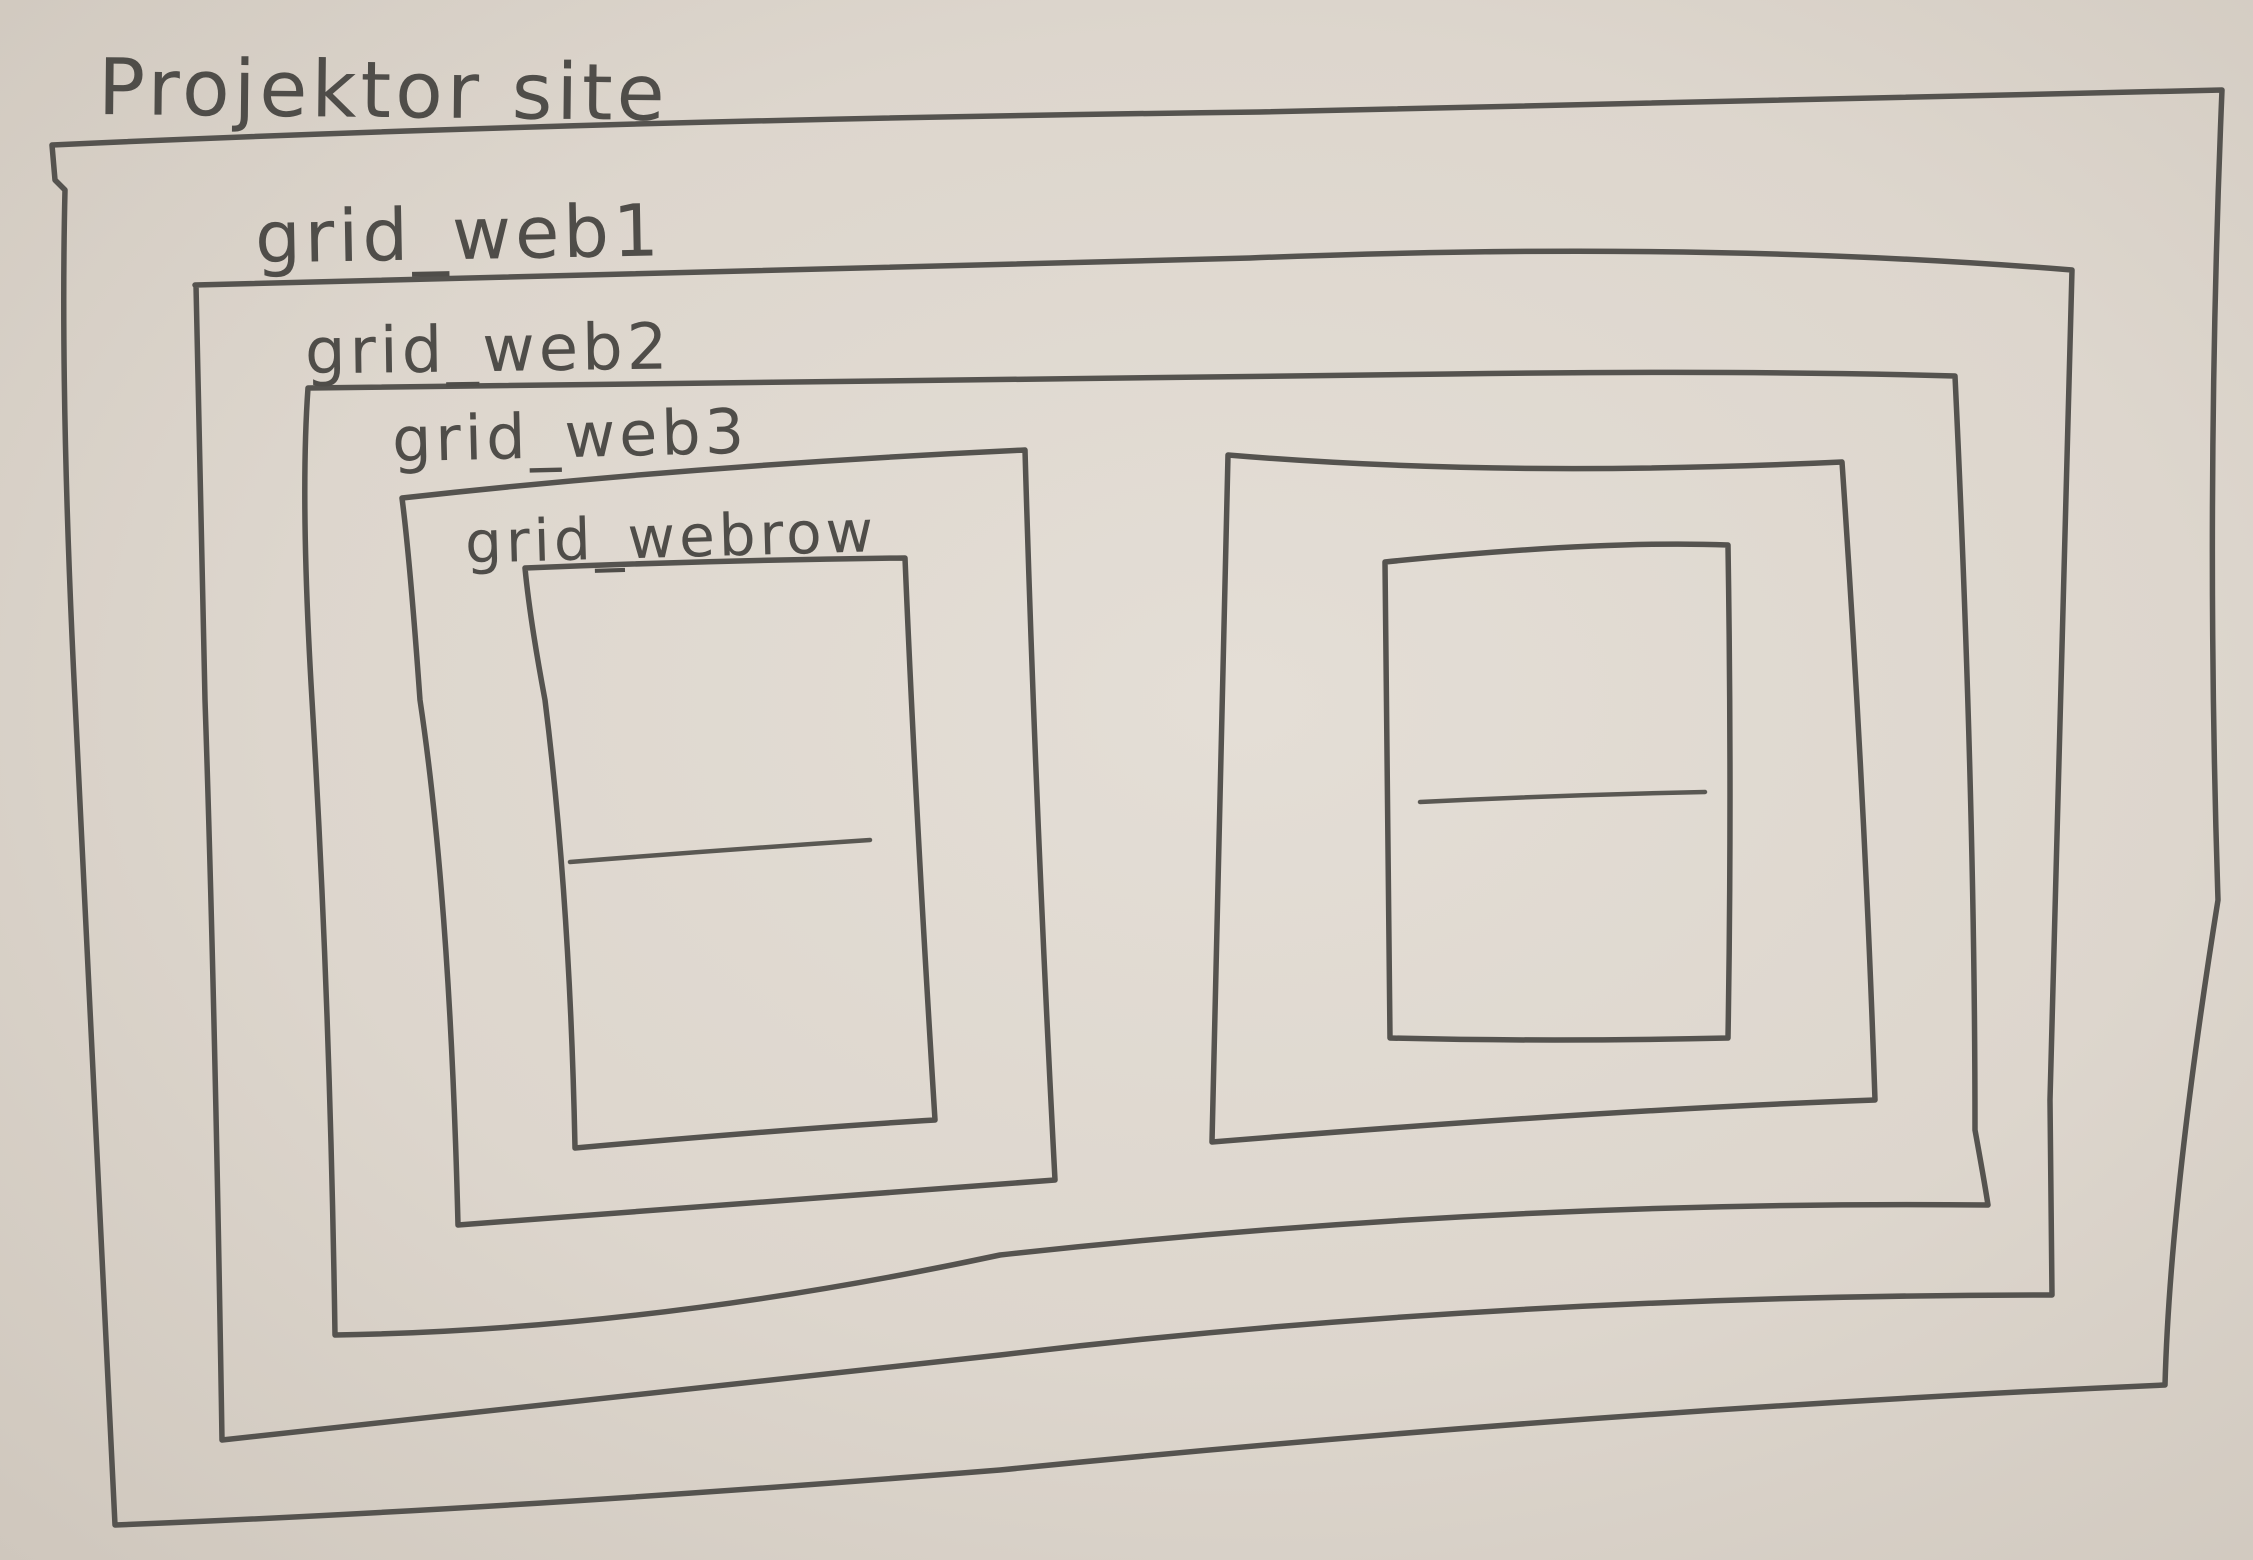 This screenshot has height=1560, width=2253. What do you see at coordinates (459, 234) in the screenshot?
I see `grid-web1-label: grid_web1` at bounding box center [459, 234].